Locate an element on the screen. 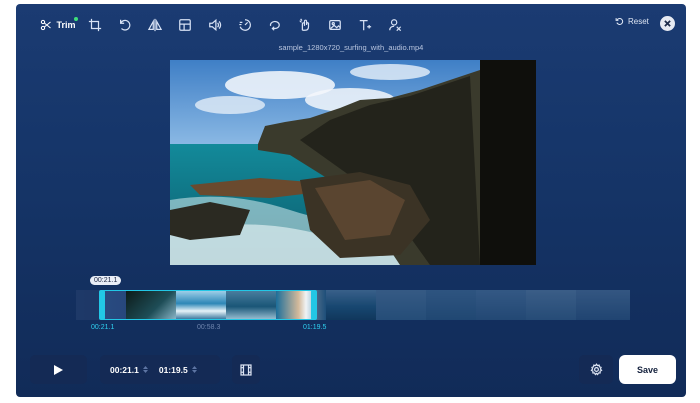 The image size is (700, 403). text-icon is located at coordinates (365, 25).